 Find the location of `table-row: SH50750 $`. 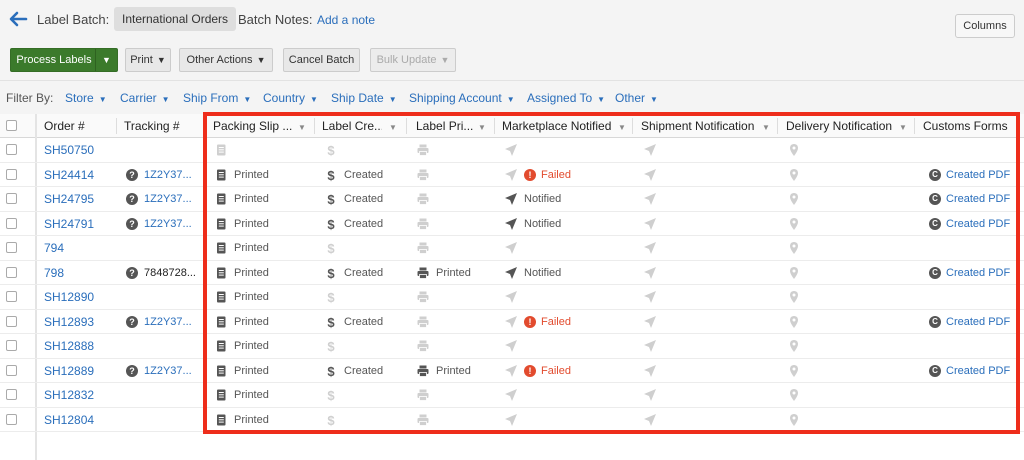

table-row: SH50750 $ is located at coordinates (512, 150).